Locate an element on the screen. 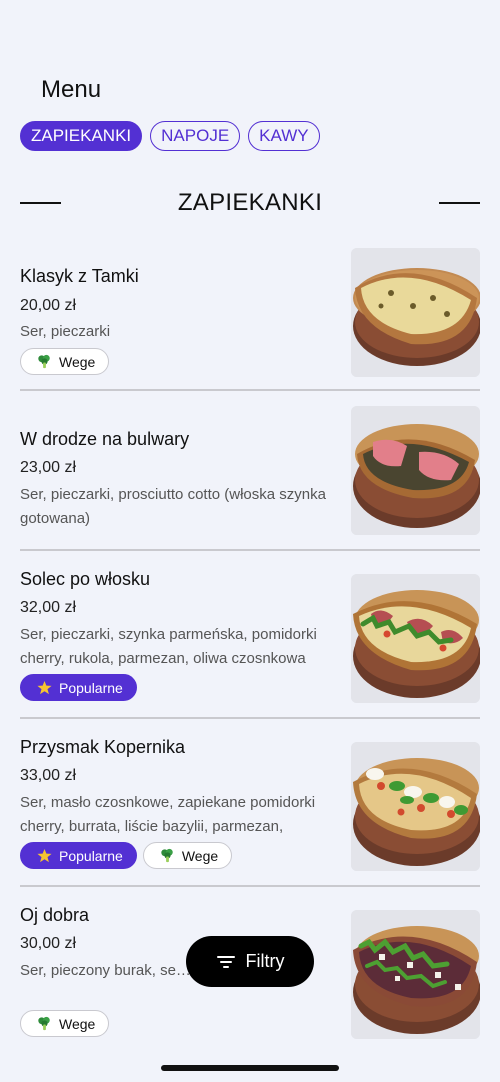 The height and width of the screenshot is (1082, 500). section-divider-right is located at coordinates (459, 203).